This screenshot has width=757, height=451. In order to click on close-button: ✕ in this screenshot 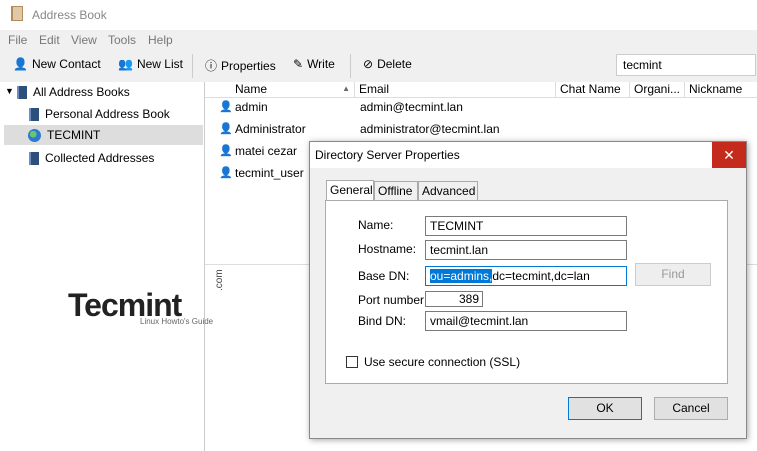, I will do `click(729, 155)`.